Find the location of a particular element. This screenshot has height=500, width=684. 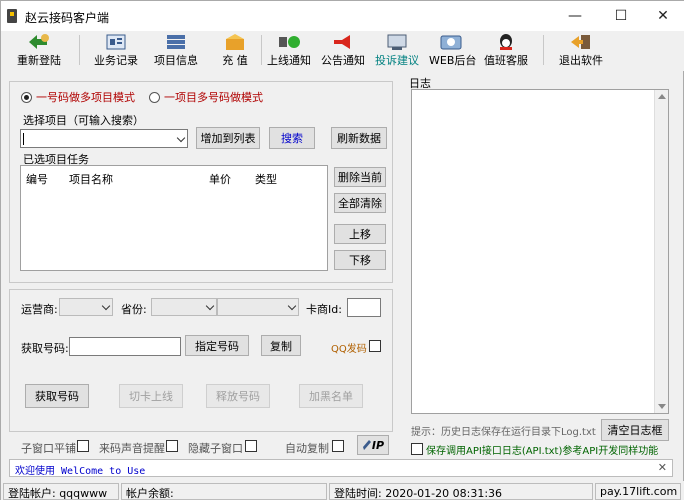

announcement-button: 公告通知 is located at coordinates (343, 51).